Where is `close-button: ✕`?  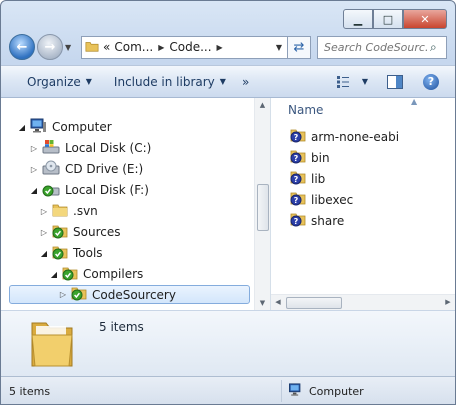 close-button: ✕ is located at coordinates (425, 19).